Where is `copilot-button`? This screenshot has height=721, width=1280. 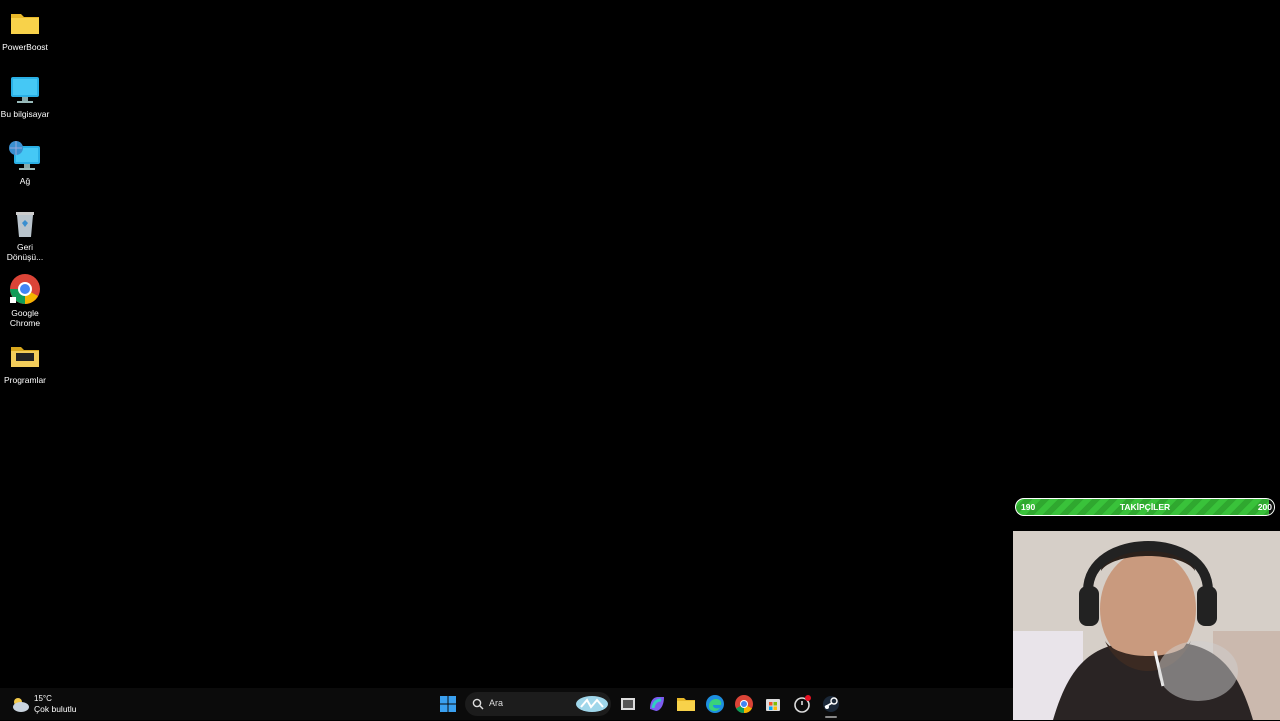
copilot-button is located at coordinates (657, 704).